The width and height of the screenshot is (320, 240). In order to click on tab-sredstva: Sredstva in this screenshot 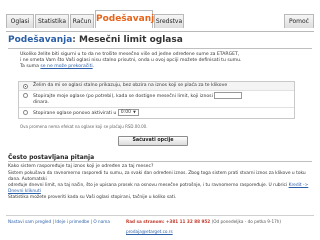, I will do `click(169, 21)`.